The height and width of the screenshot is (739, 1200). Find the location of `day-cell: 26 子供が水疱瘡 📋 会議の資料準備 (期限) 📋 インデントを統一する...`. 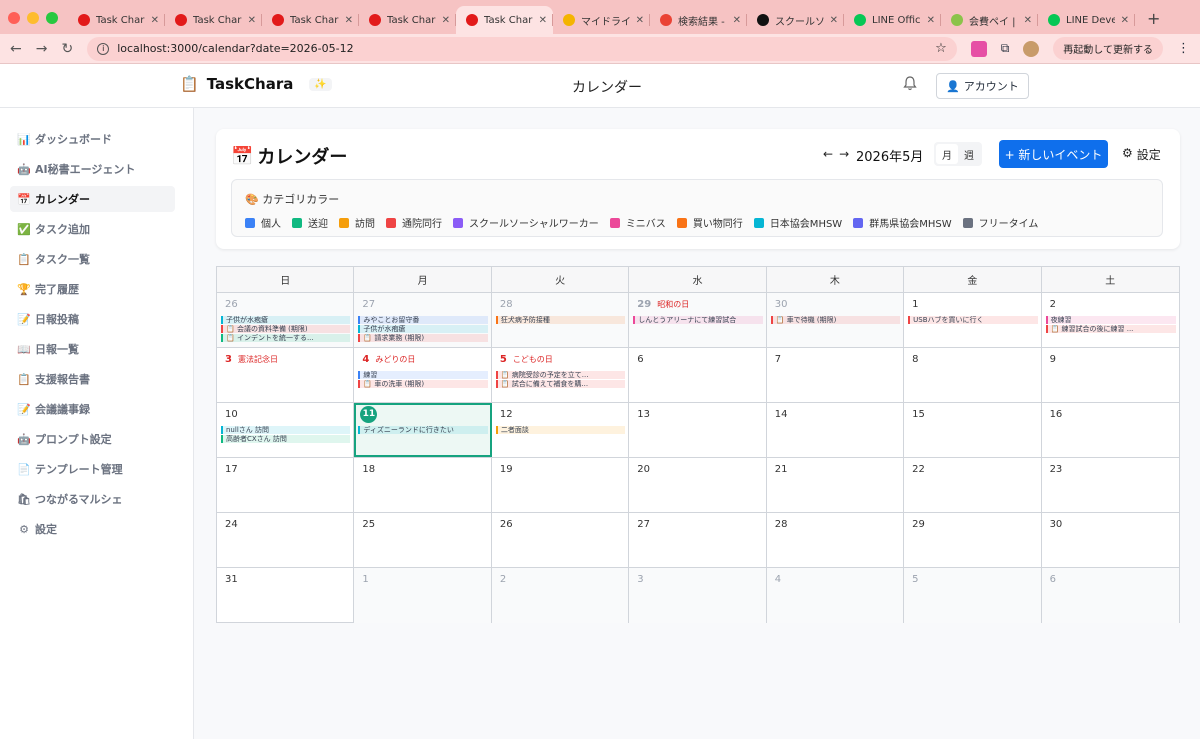

day-cell: 26 子供が水疱瘡 📋 会議の資料準備 (期限) 📋 インデントを統一する... is located at coordinates (286, 320).